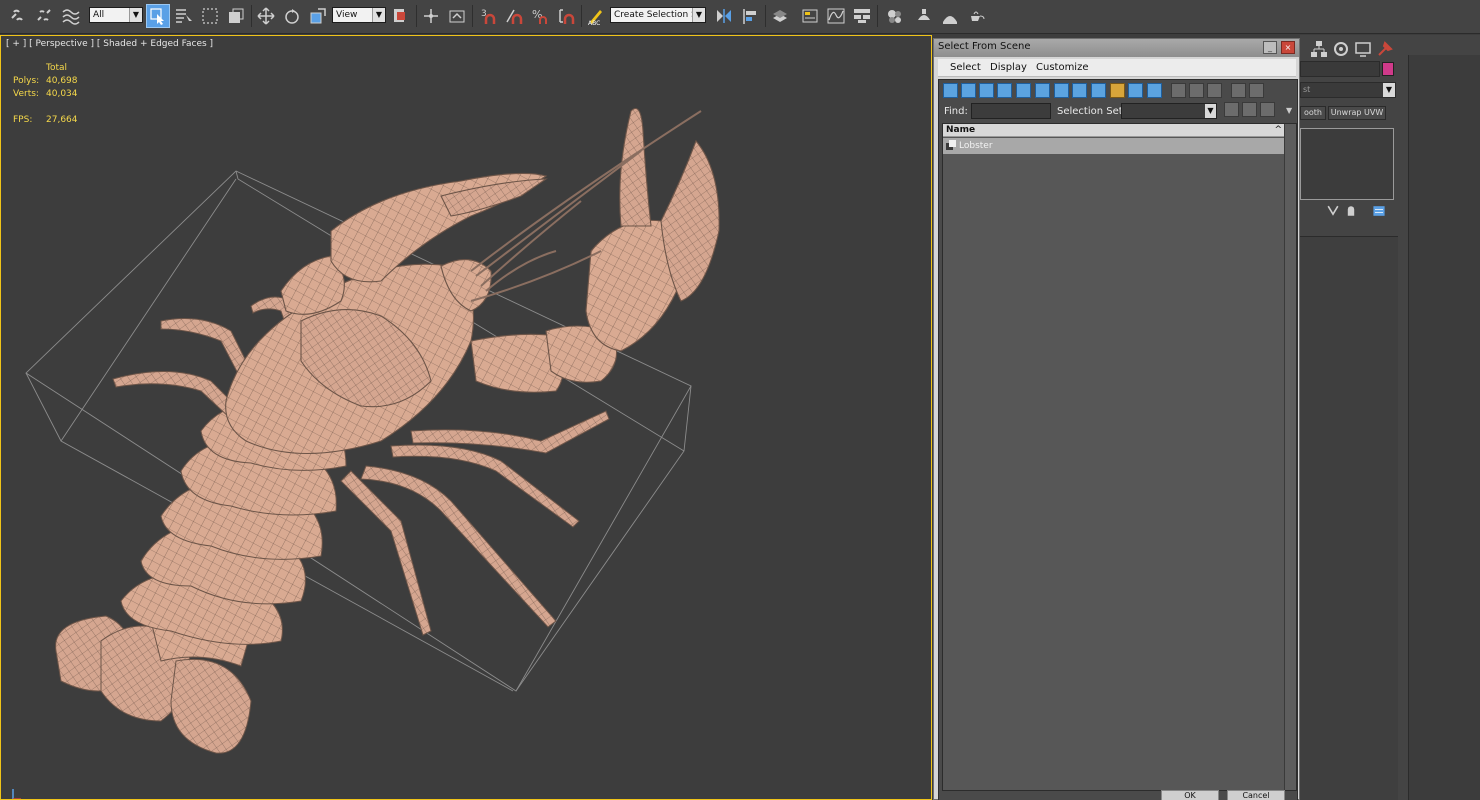 The image size is (1480, 800). I want to click on curve-editor-icon, so click(836, 16).